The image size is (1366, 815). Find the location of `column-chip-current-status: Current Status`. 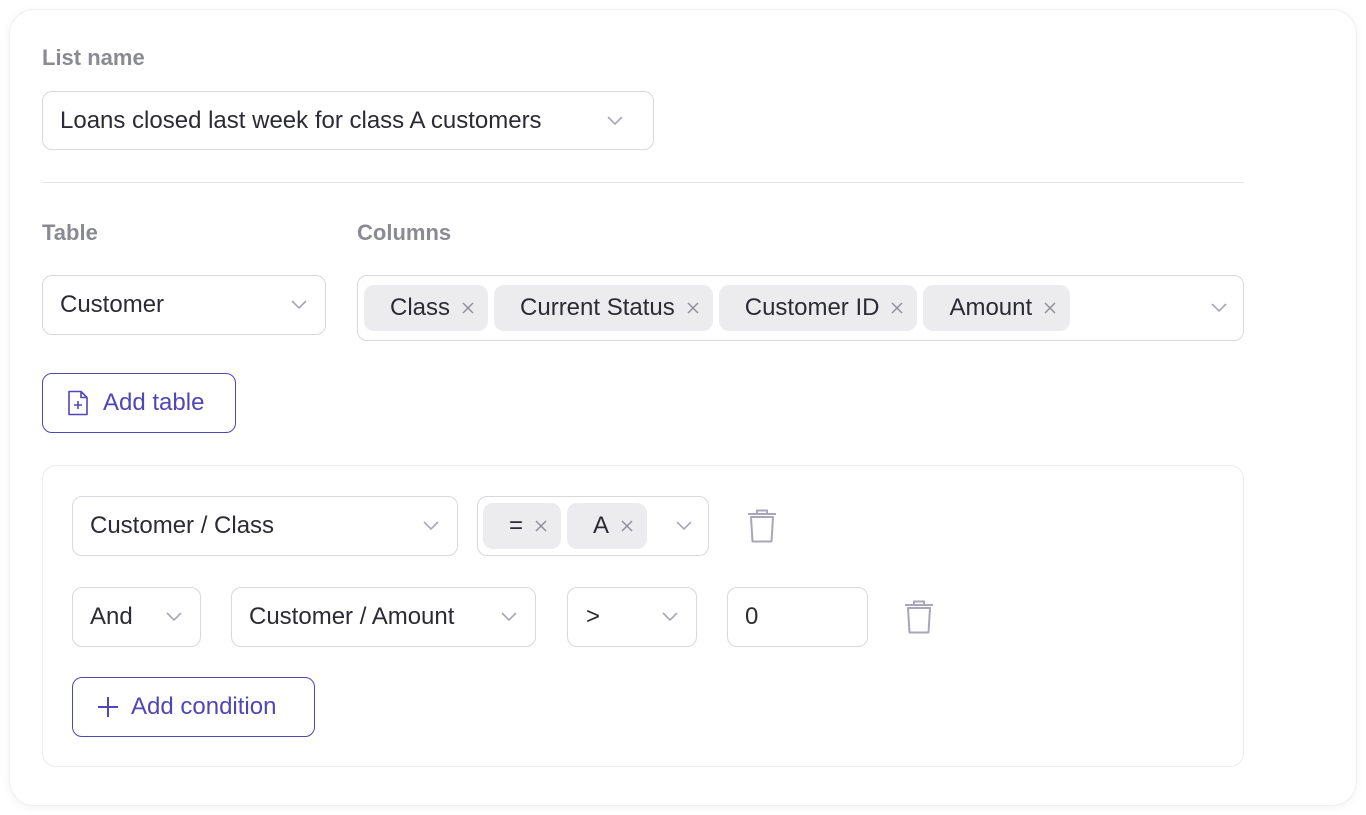

column-chip-current-status: Current Status is located at coordinates (603, 308).